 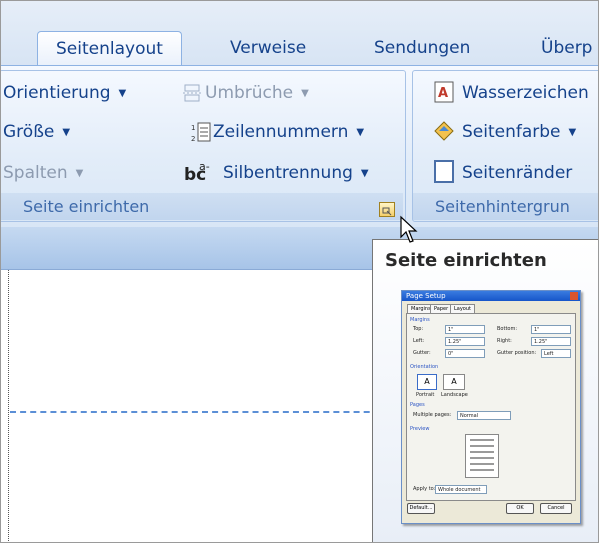 I want to click on tooltip-title: Seite einrichten, so click(x=466, y=260).